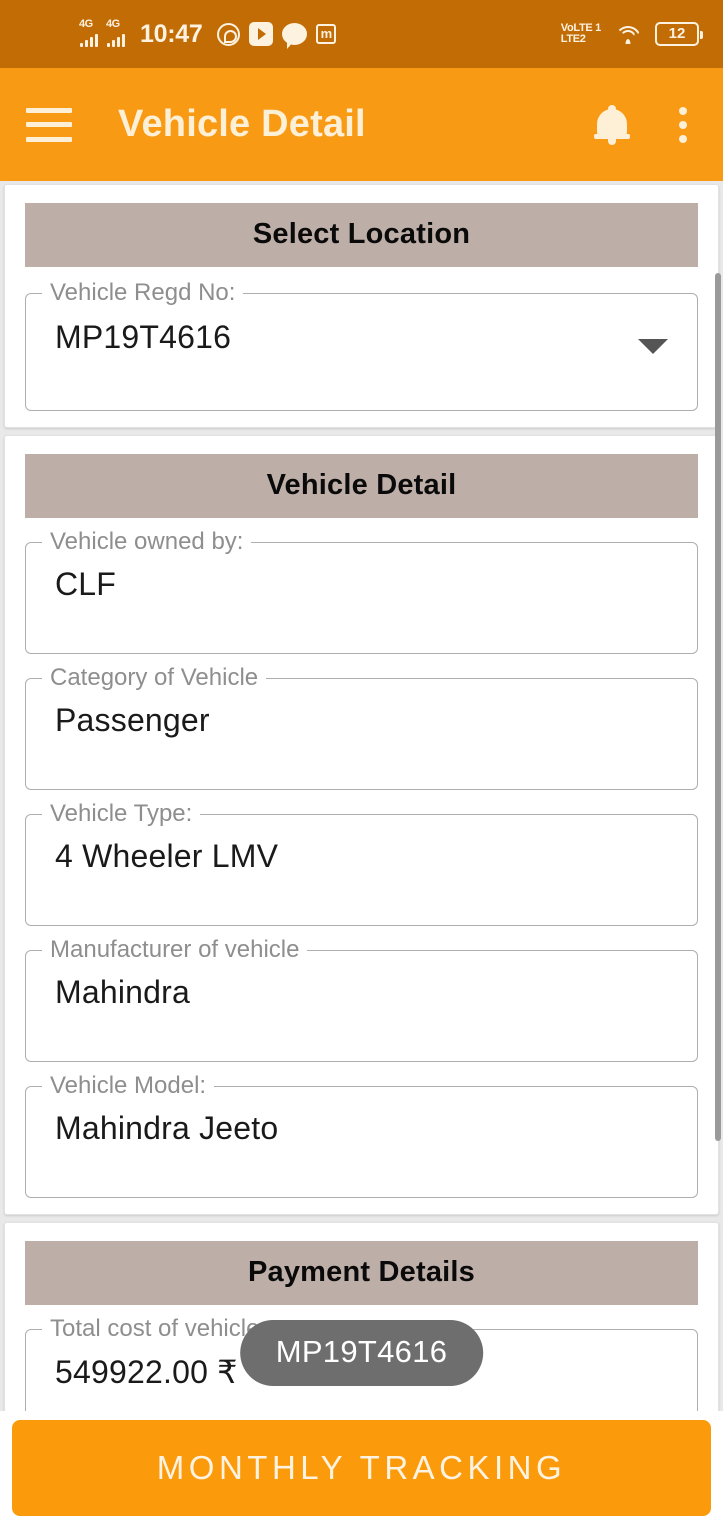 This screenshot has width=723, height=1516. I want to click on vehicle-type-label: Vehicle Type:, so click(121, 814).